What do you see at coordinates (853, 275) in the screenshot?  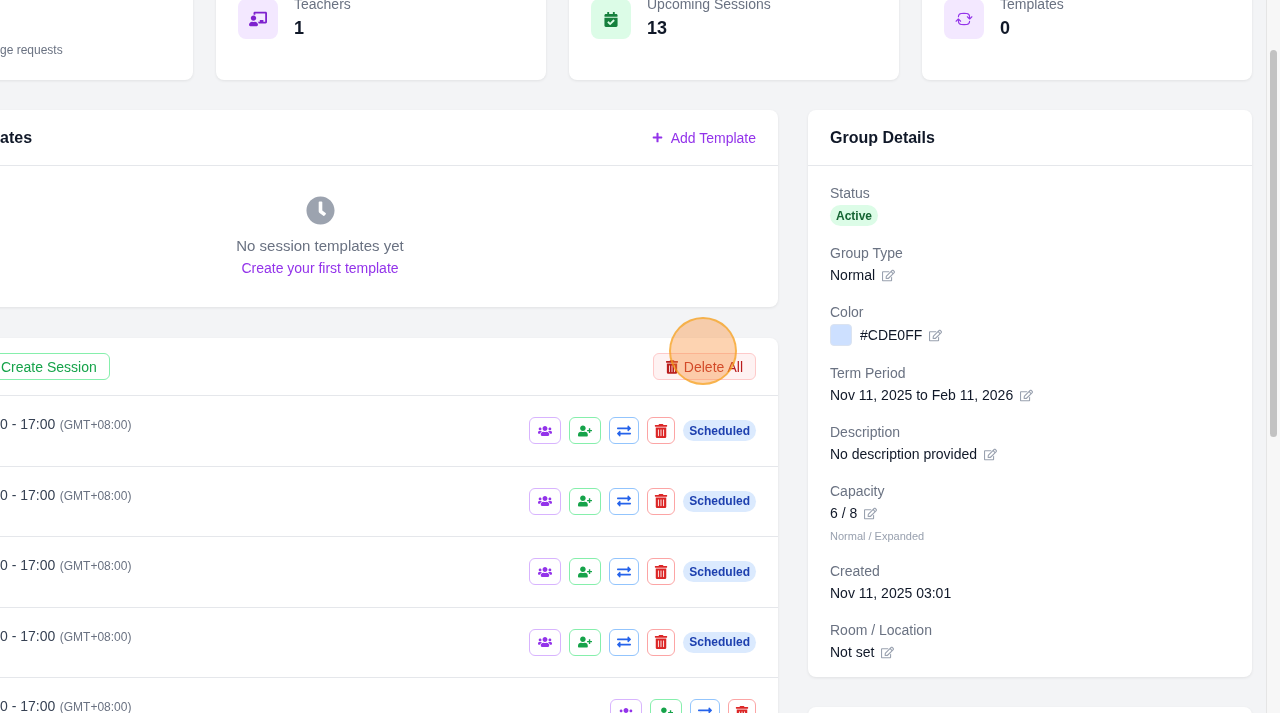 I see `field-value: Normal` at bounding box center [853, 275].